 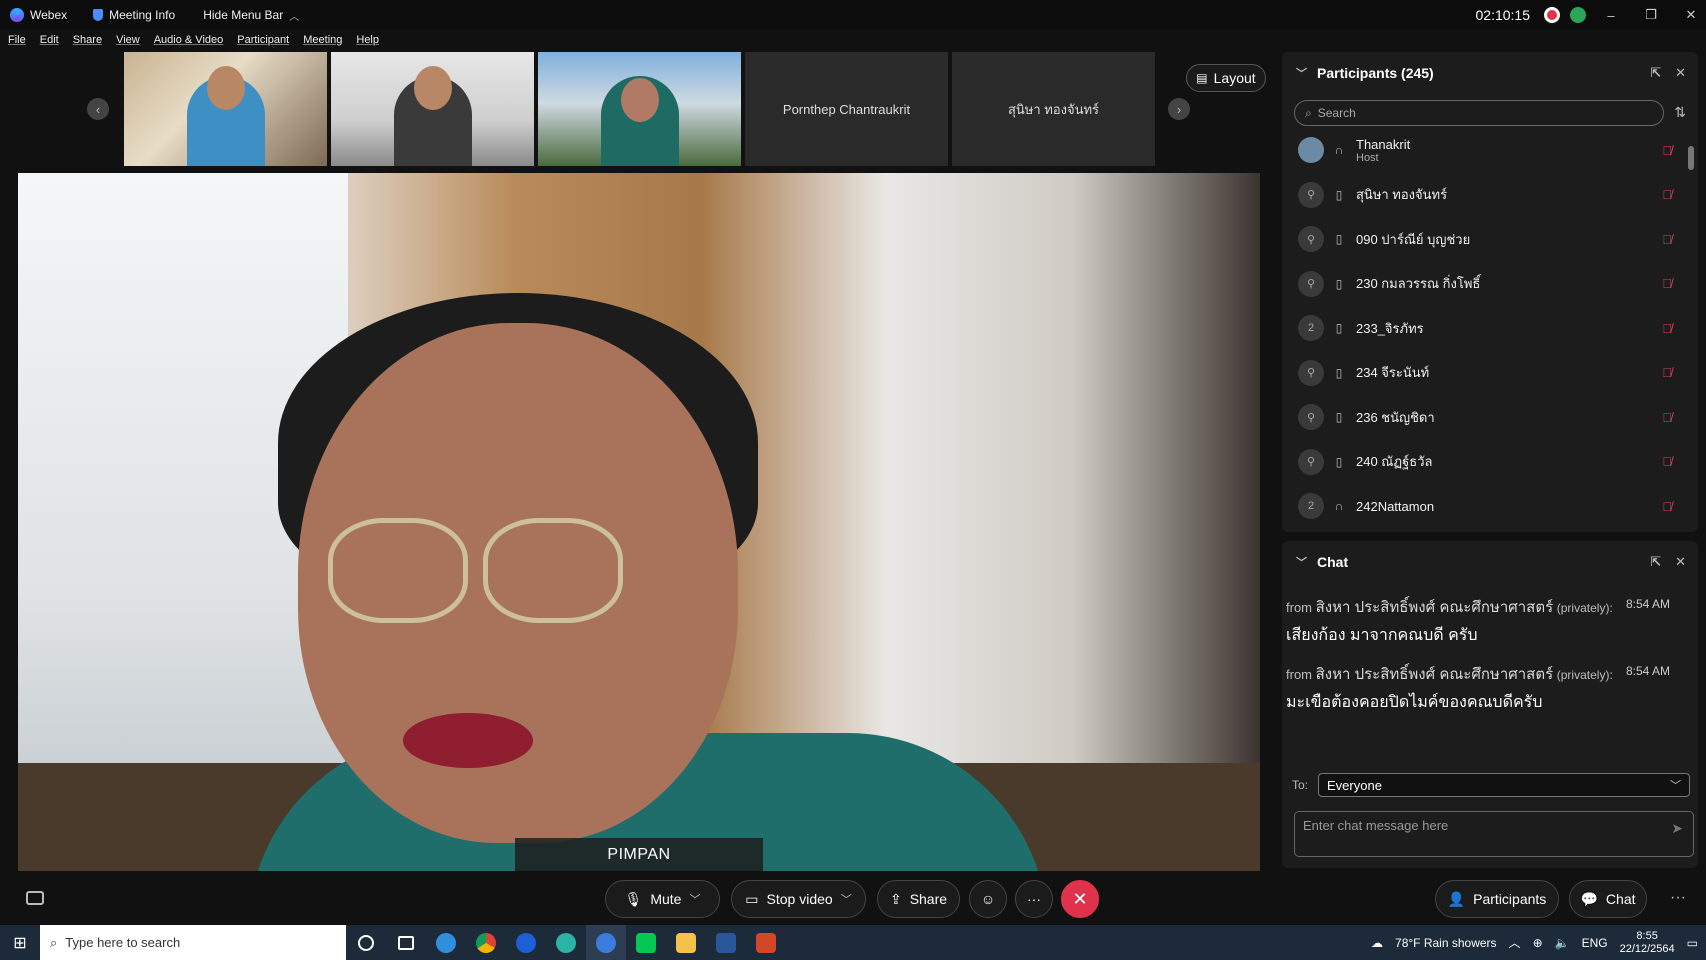 I want to click on participant-name-thumb: สุนิษา ทองจันทร์, so click(x=1053, y=109).